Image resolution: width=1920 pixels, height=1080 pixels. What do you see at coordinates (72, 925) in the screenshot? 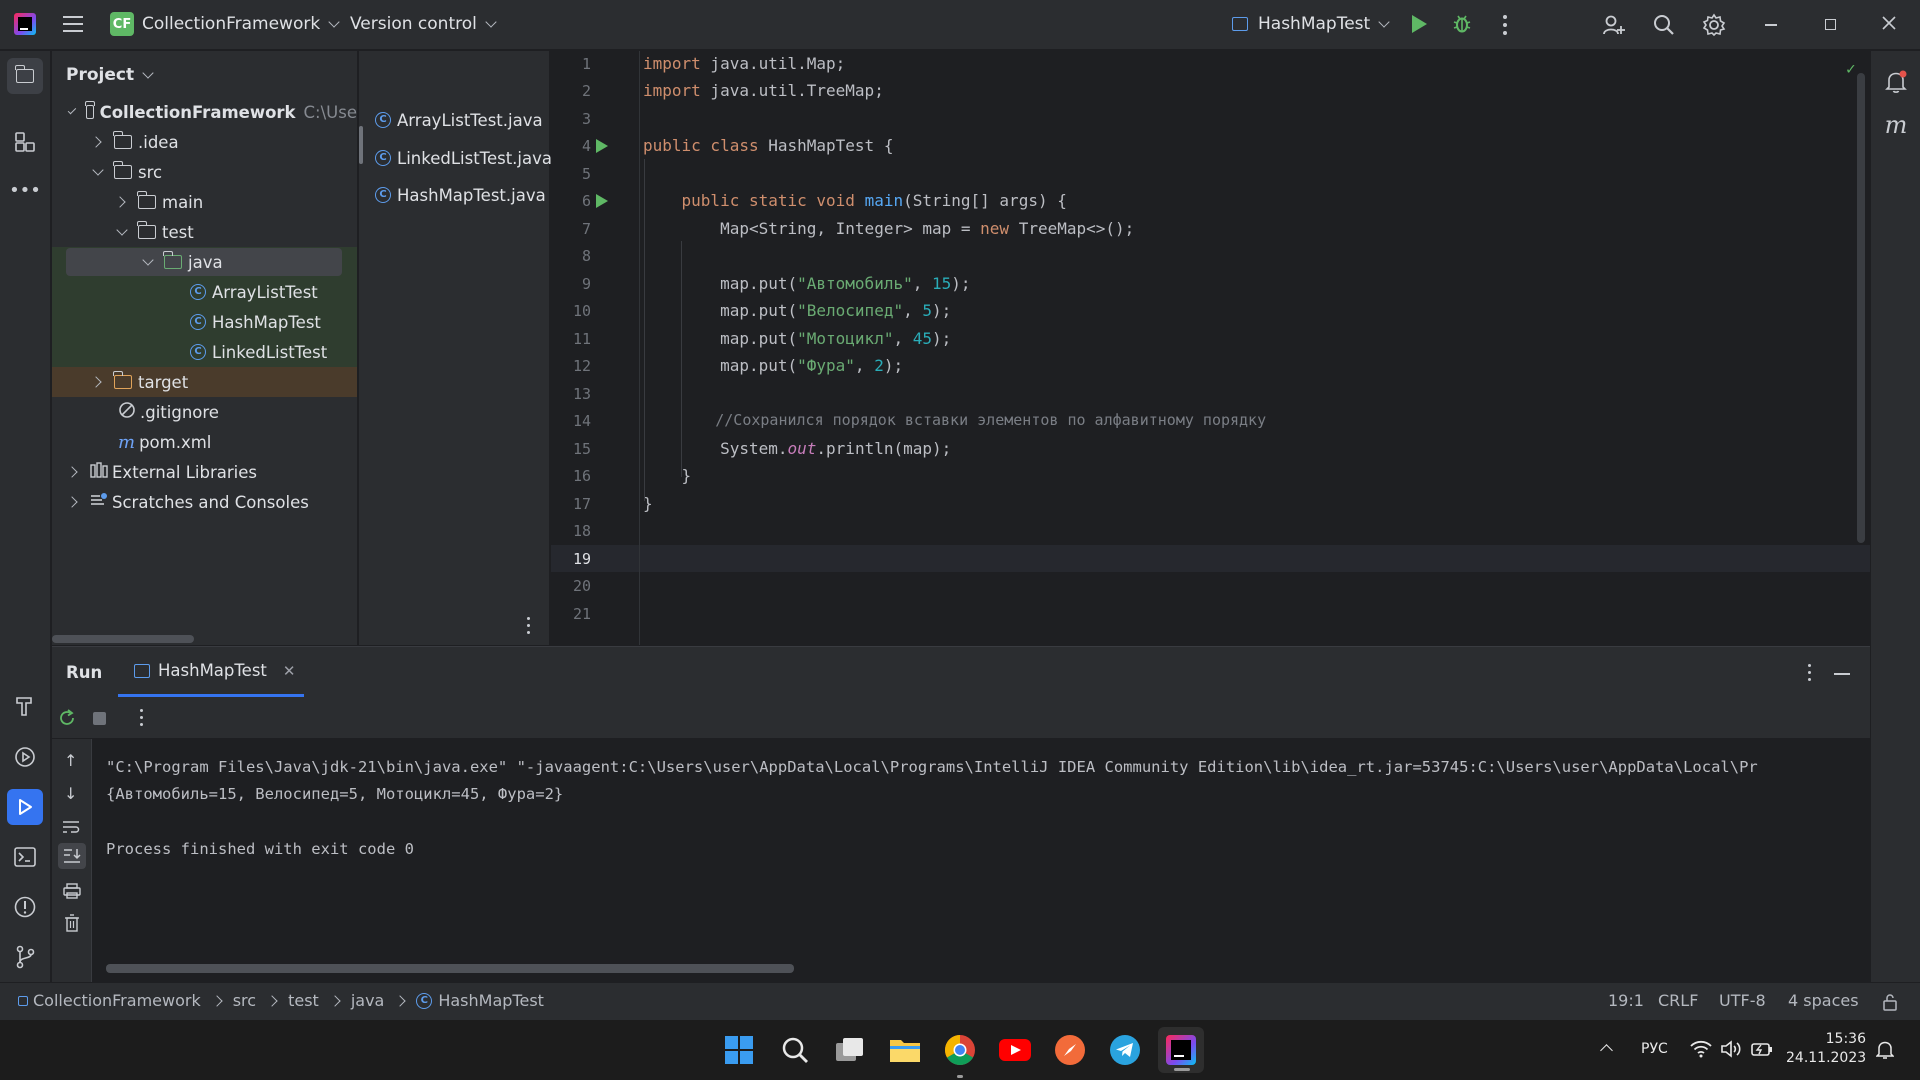
I see `trash-icon` at bounding box center [72, 925].